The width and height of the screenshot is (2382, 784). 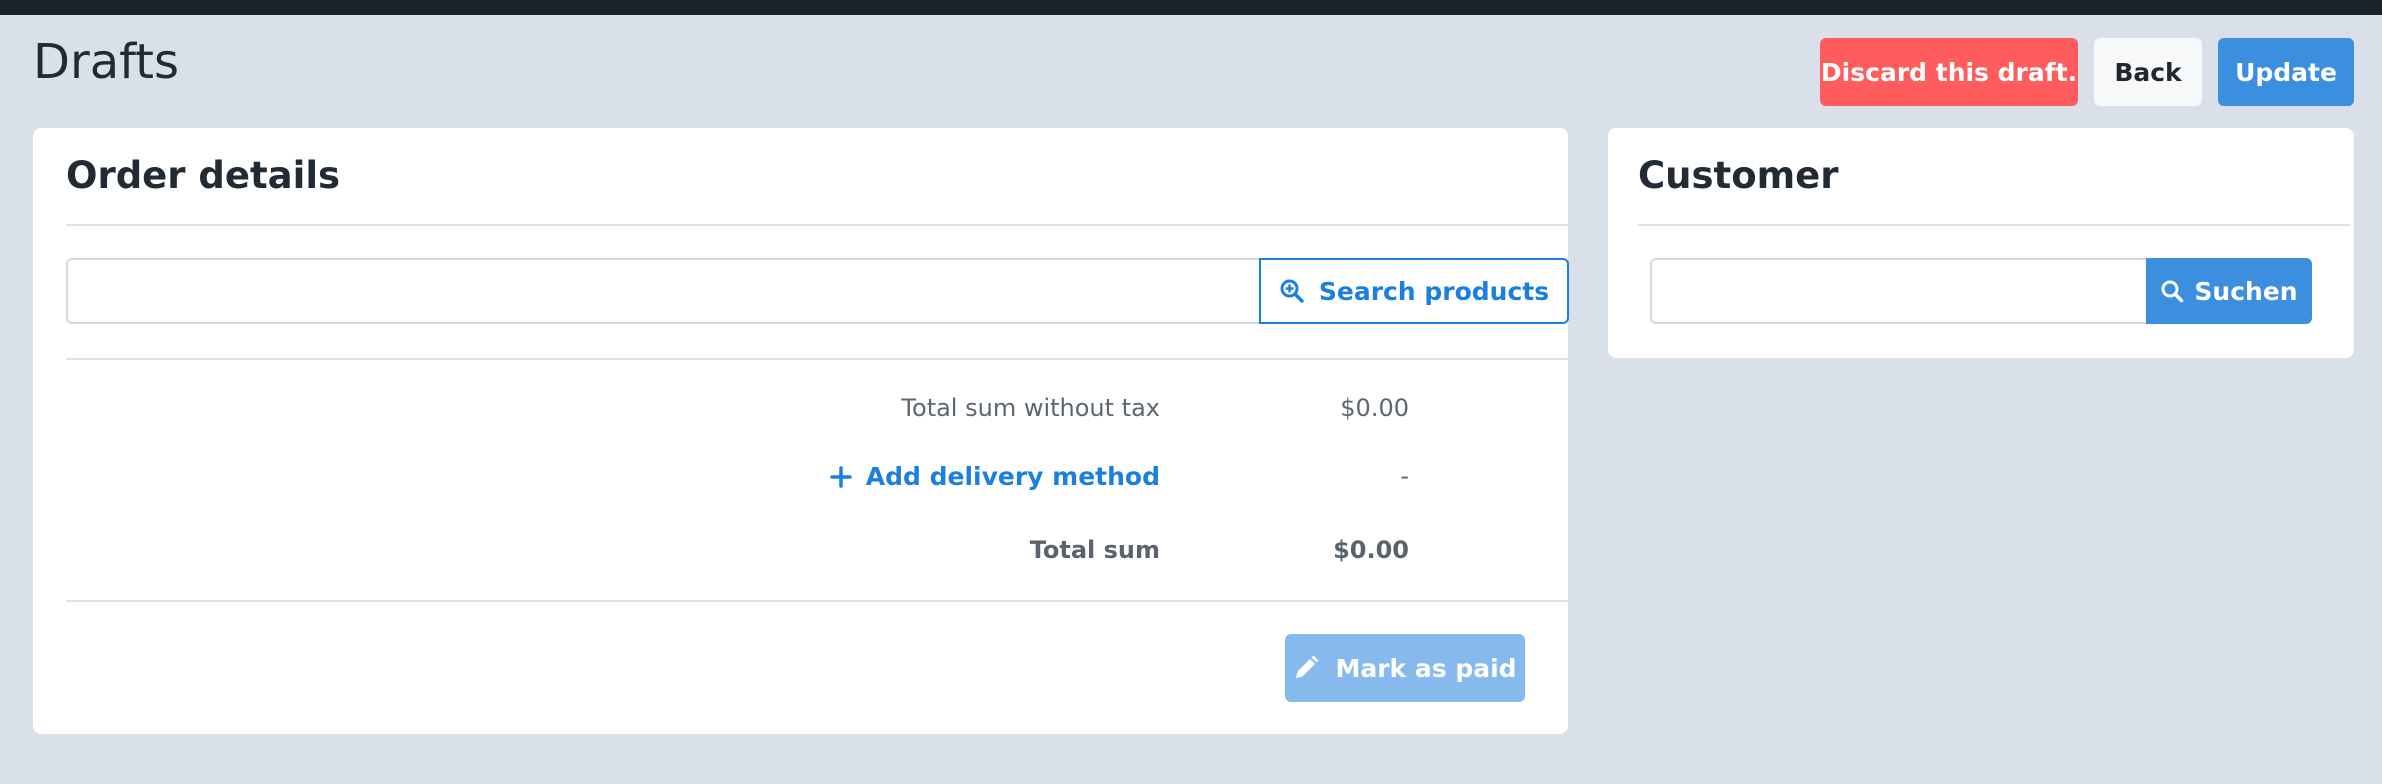 What do you see at coordinates (1292, 291) in the screenshot?
I see `zoom-in-icon` at bounding box center [1292, 291].